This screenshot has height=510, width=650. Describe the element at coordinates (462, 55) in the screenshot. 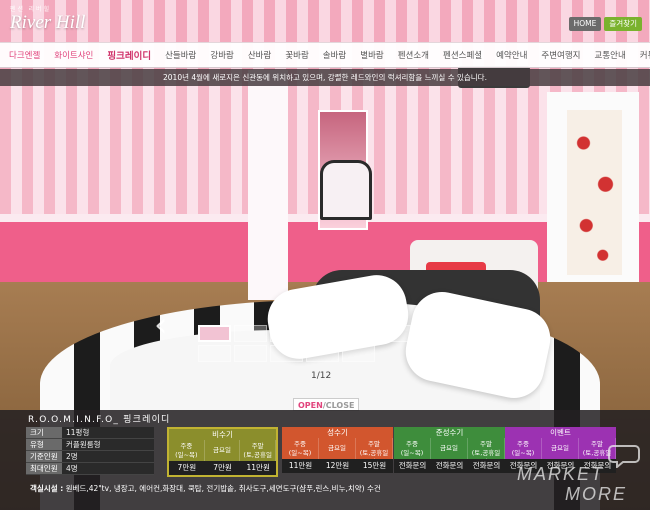

I see `nav-item-pension-special: 펜션스페셜` at that location.